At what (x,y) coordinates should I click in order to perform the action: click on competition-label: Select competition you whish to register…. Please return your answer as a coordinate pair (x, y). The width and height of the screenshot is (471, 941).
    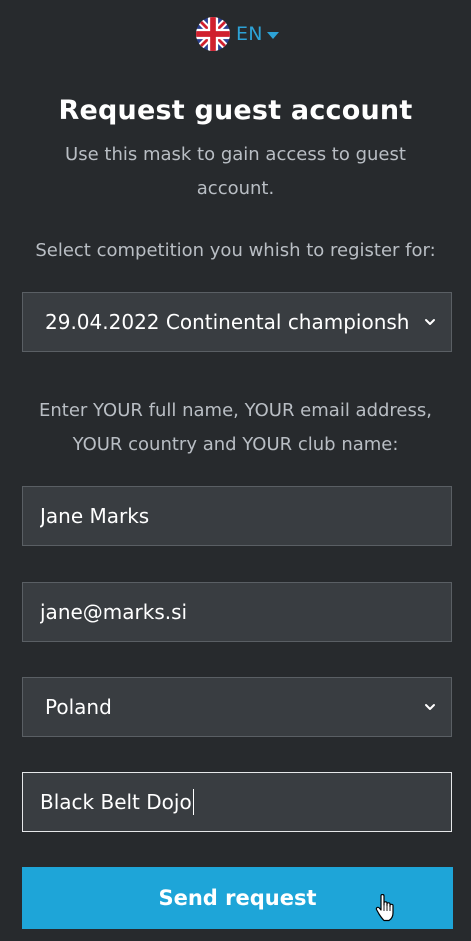
    Looking at the image, I should click on (235, 250).